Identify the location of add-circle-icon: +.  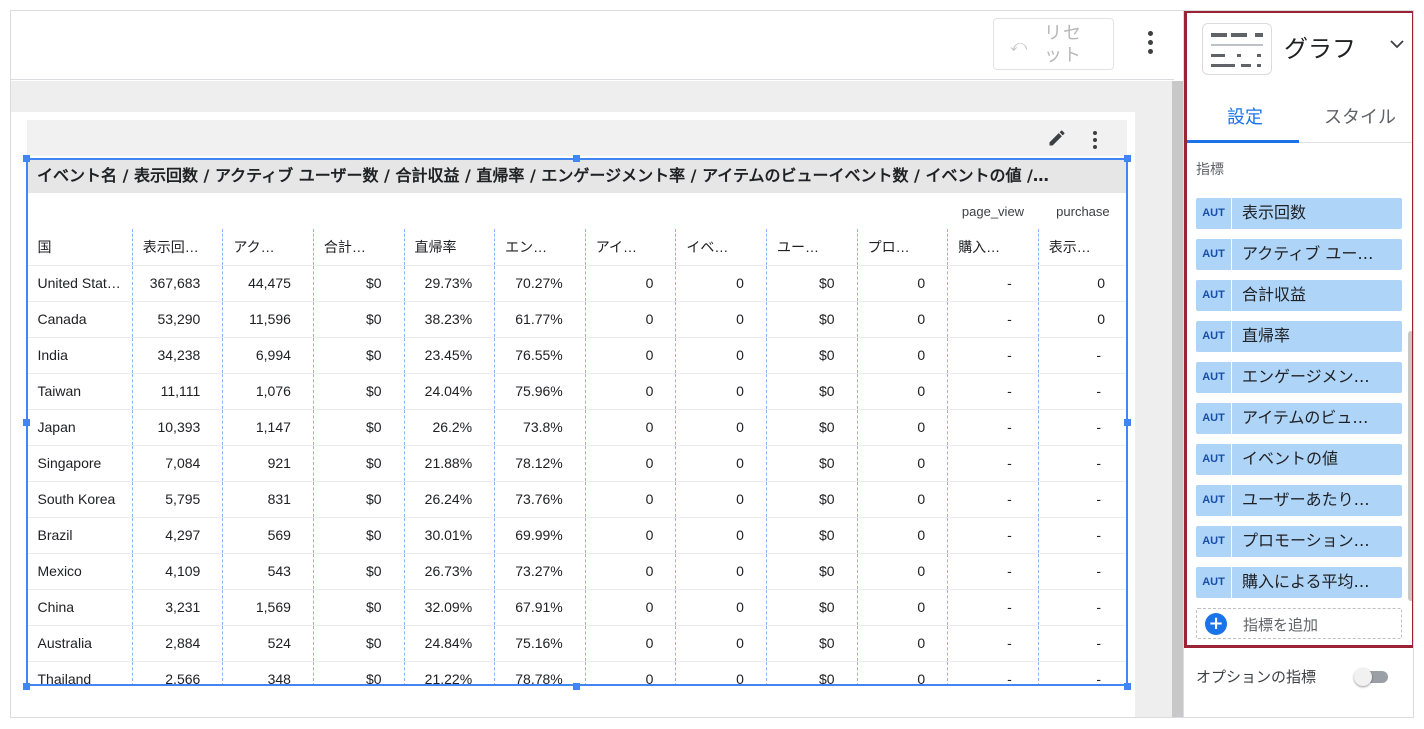
(1216, 624).